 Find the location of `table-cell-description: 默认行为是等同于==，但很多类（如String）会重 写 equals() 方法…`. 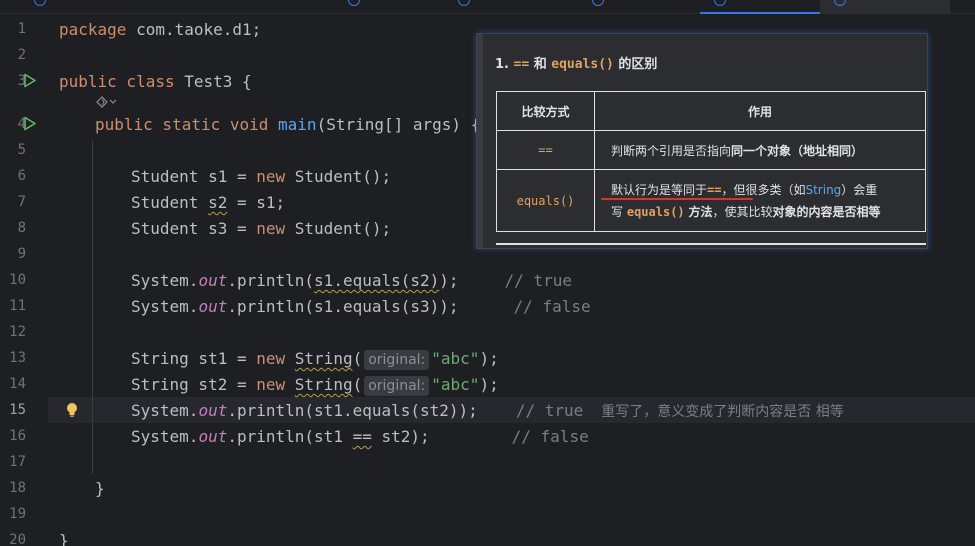

table-cell-description: 默认行为是等同于==，但很多类（如String）会重 写 equals() 方法… is located at coordinates (760, 200).